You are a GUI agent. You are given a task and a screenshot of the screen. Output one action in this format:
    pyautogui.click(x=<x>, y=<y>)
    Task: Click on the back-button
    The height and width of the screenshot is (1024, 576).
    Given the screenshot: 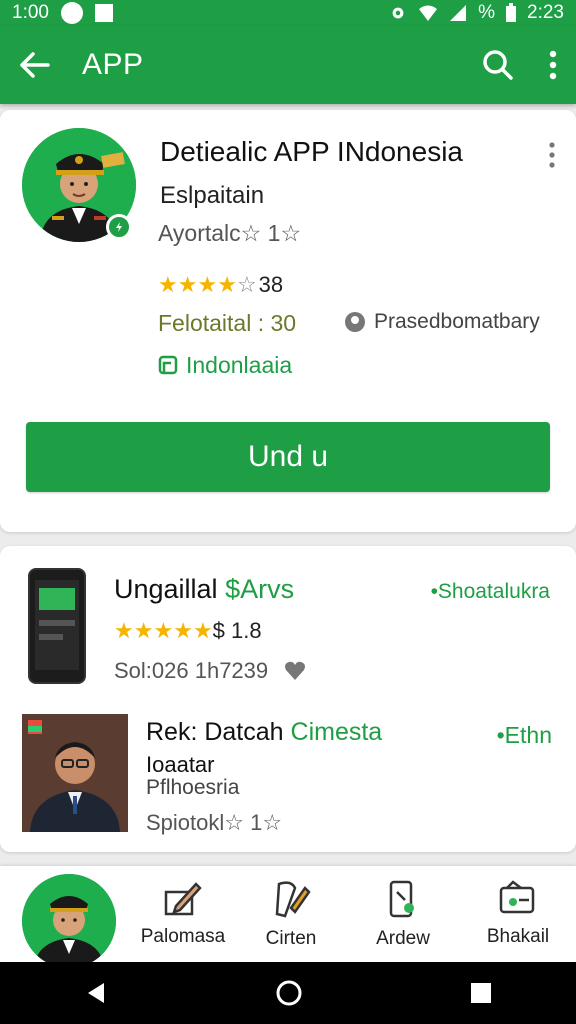 What is the action you would take?
    pyautogui.click(x=35, y=65)
    